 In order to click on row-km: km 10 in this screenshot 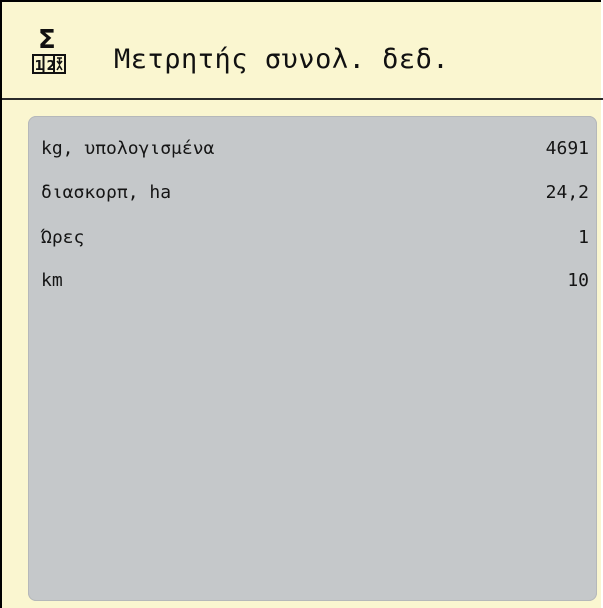, I will do `click(312, 281)`.